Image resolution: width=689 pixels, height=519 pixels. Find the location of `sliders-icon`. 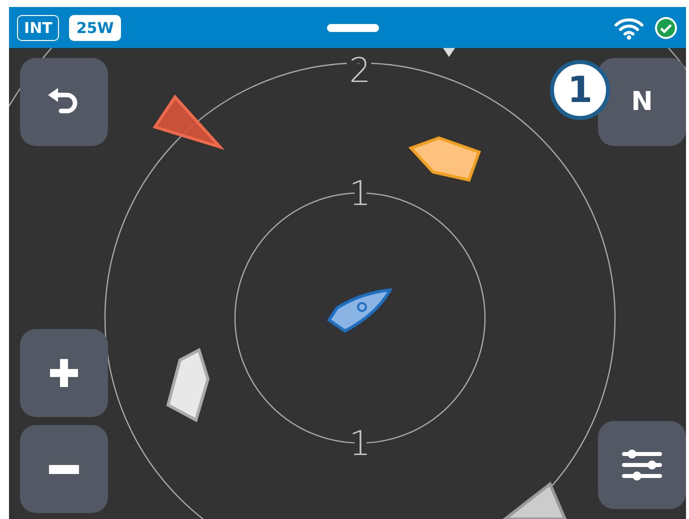

sliders-icon is located at coordinates (642, 465).